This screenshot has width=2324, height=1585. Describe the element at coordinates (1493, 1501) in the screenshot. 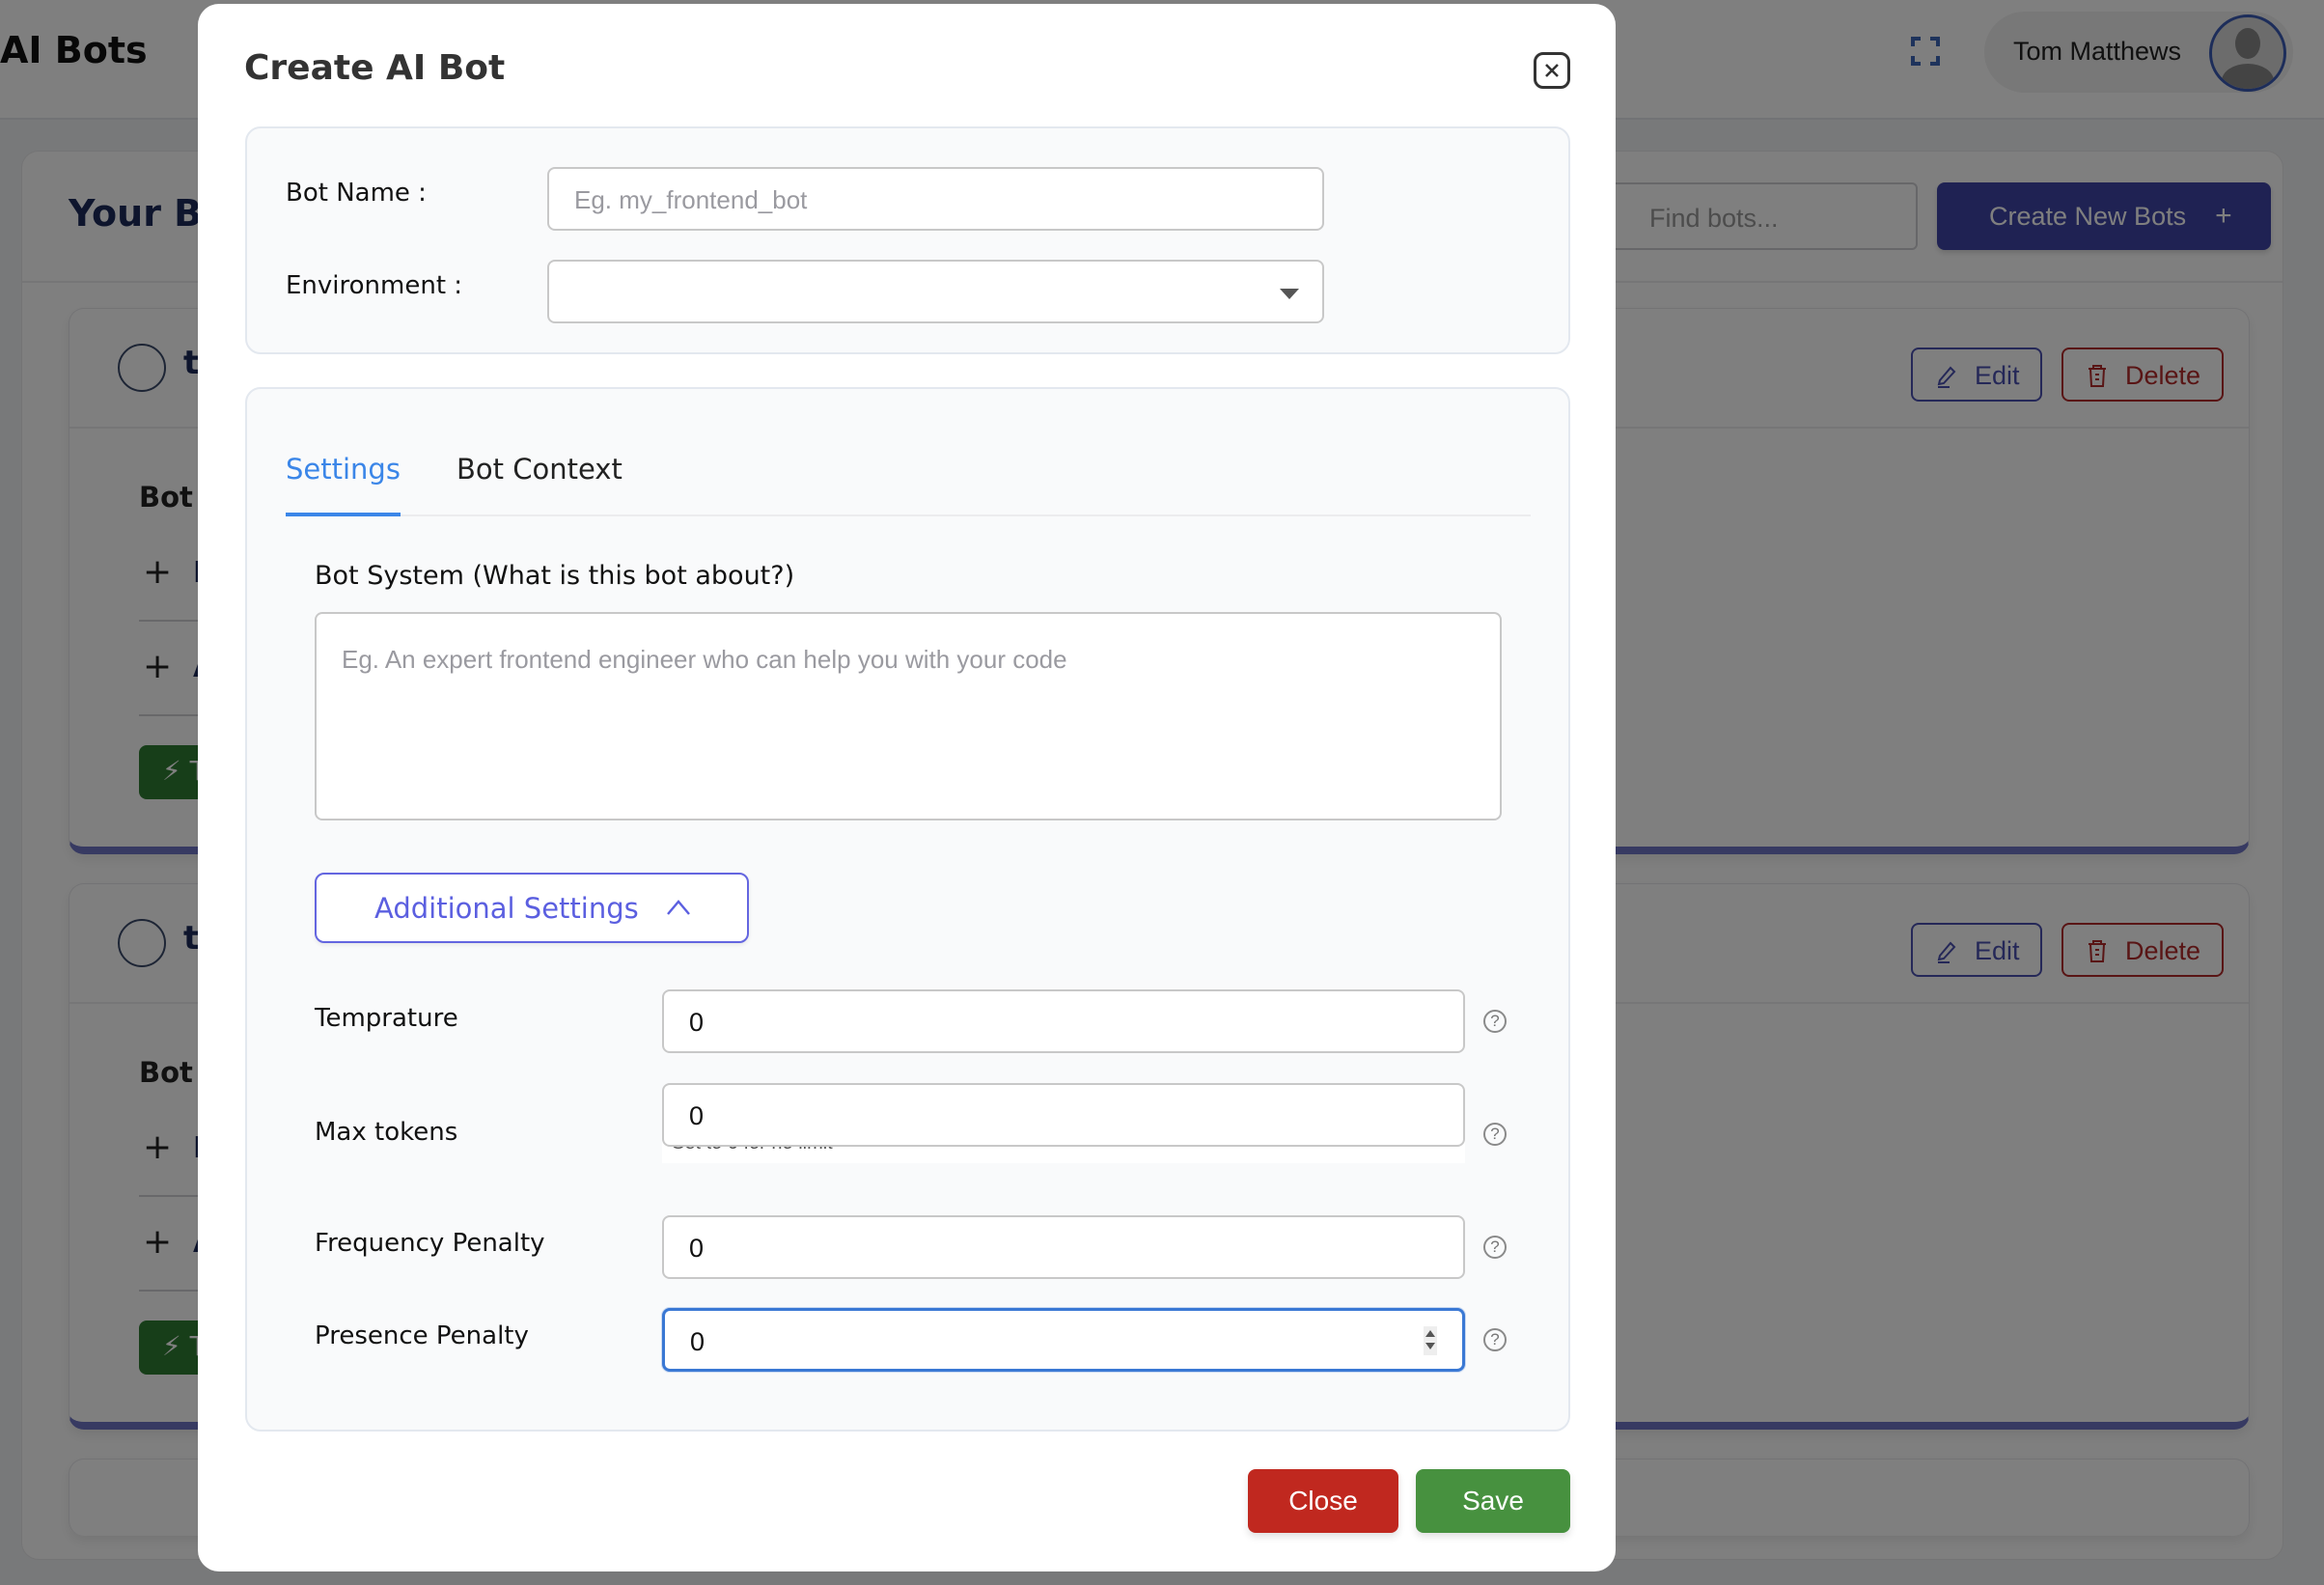

I see `save-button: Save` at that location.